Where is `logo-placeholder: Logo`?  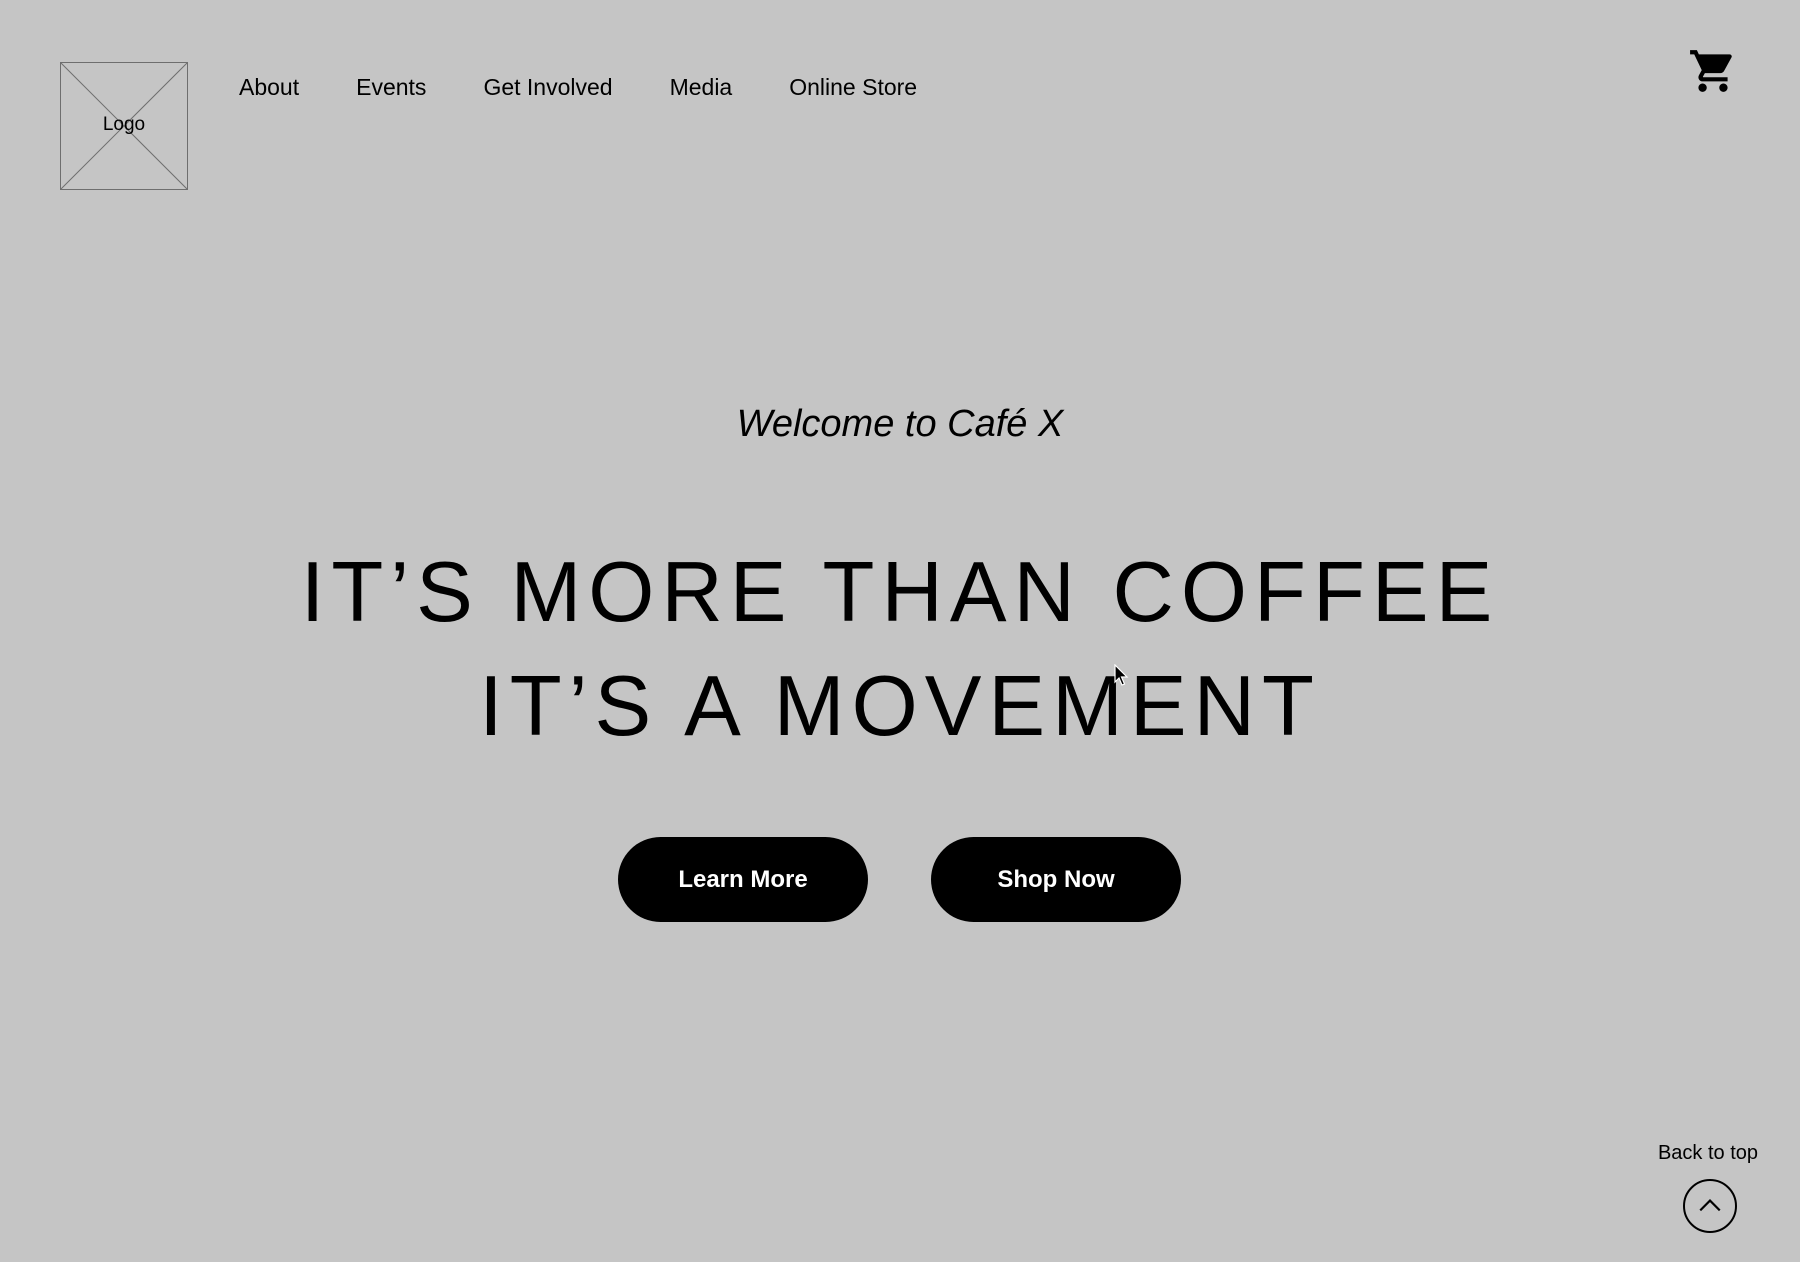
logo-placeholder: Logo is located at coordinates (124, 126).